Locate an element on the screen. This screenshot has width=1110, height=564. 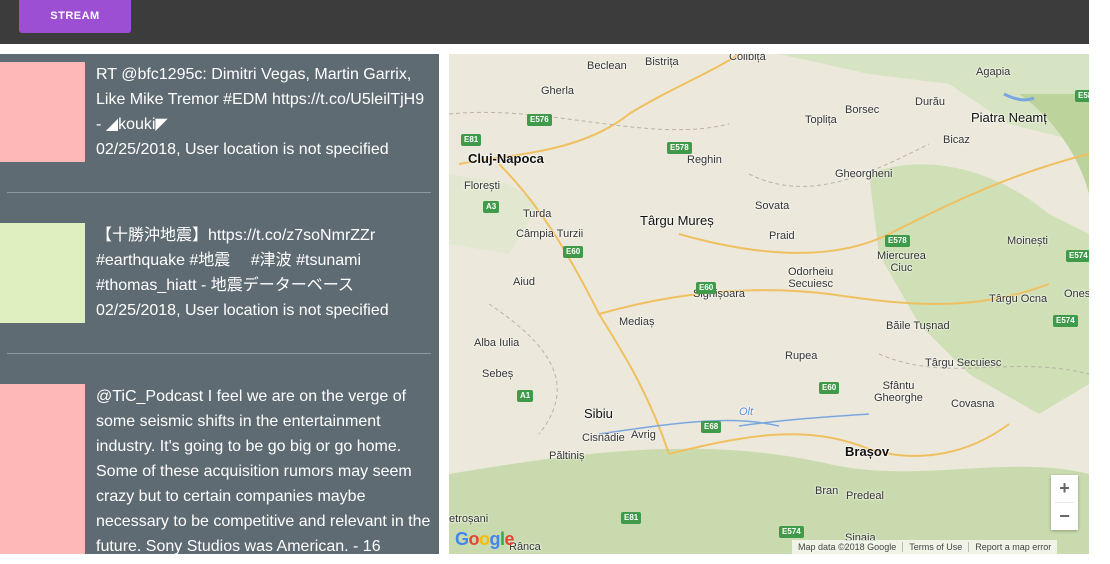
river-label: Olt is located at coordinates (746, 412).